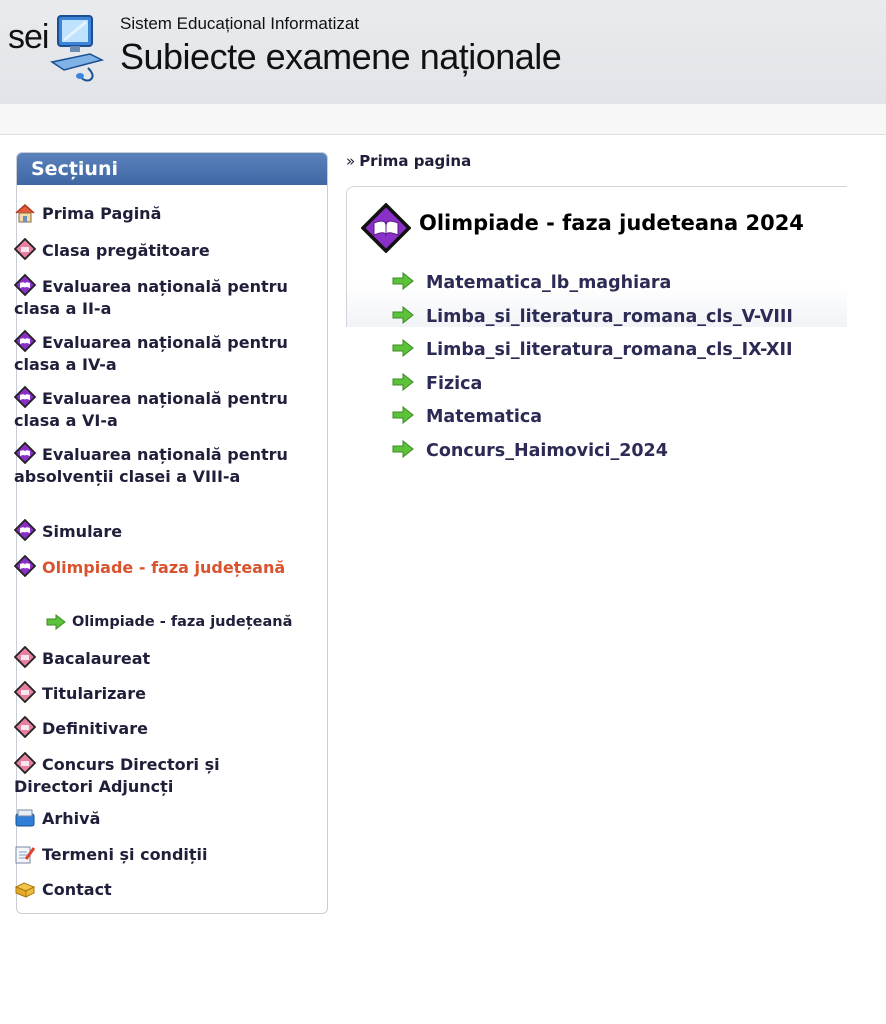 The height and width of the screenshot is (1024, 886). I want to click on sidebar-item-definitivare: Definitivare, so click(159, 728).